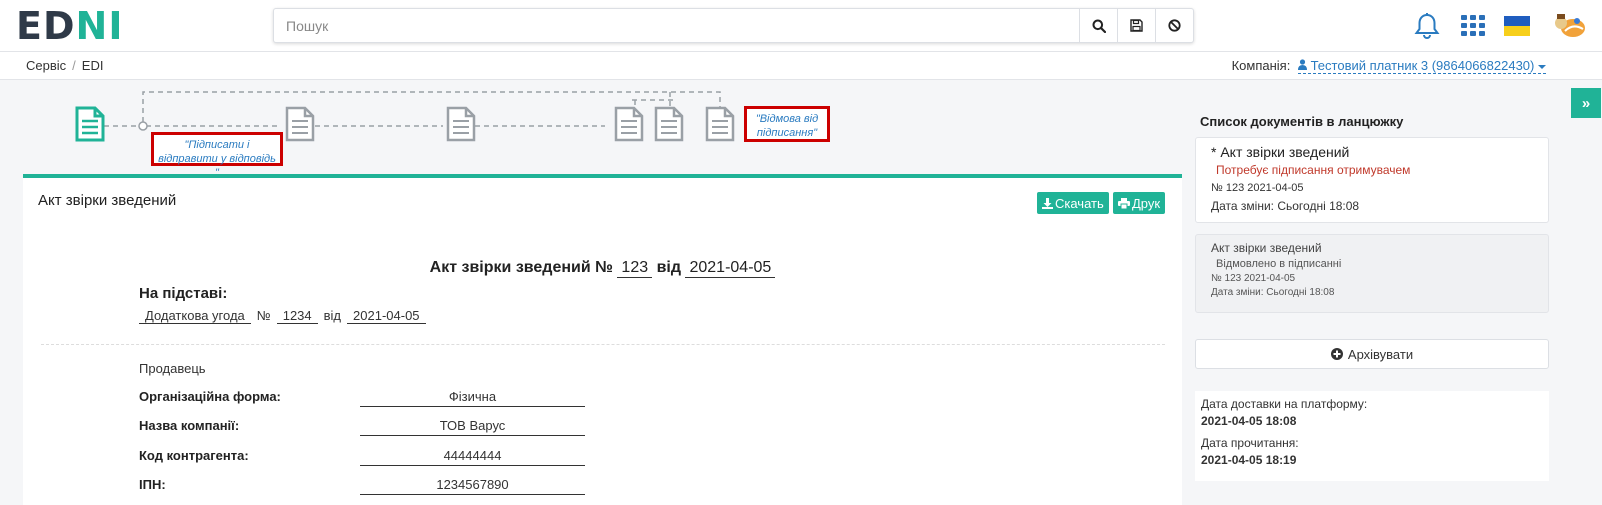 The width and height of the screenshot is (1602, 505). What do you see at coordinates (1284, 404) in the screenshot?
I see `delivery-date-label: Дата доставки на платформу:` at bounding box center [1284, 404].